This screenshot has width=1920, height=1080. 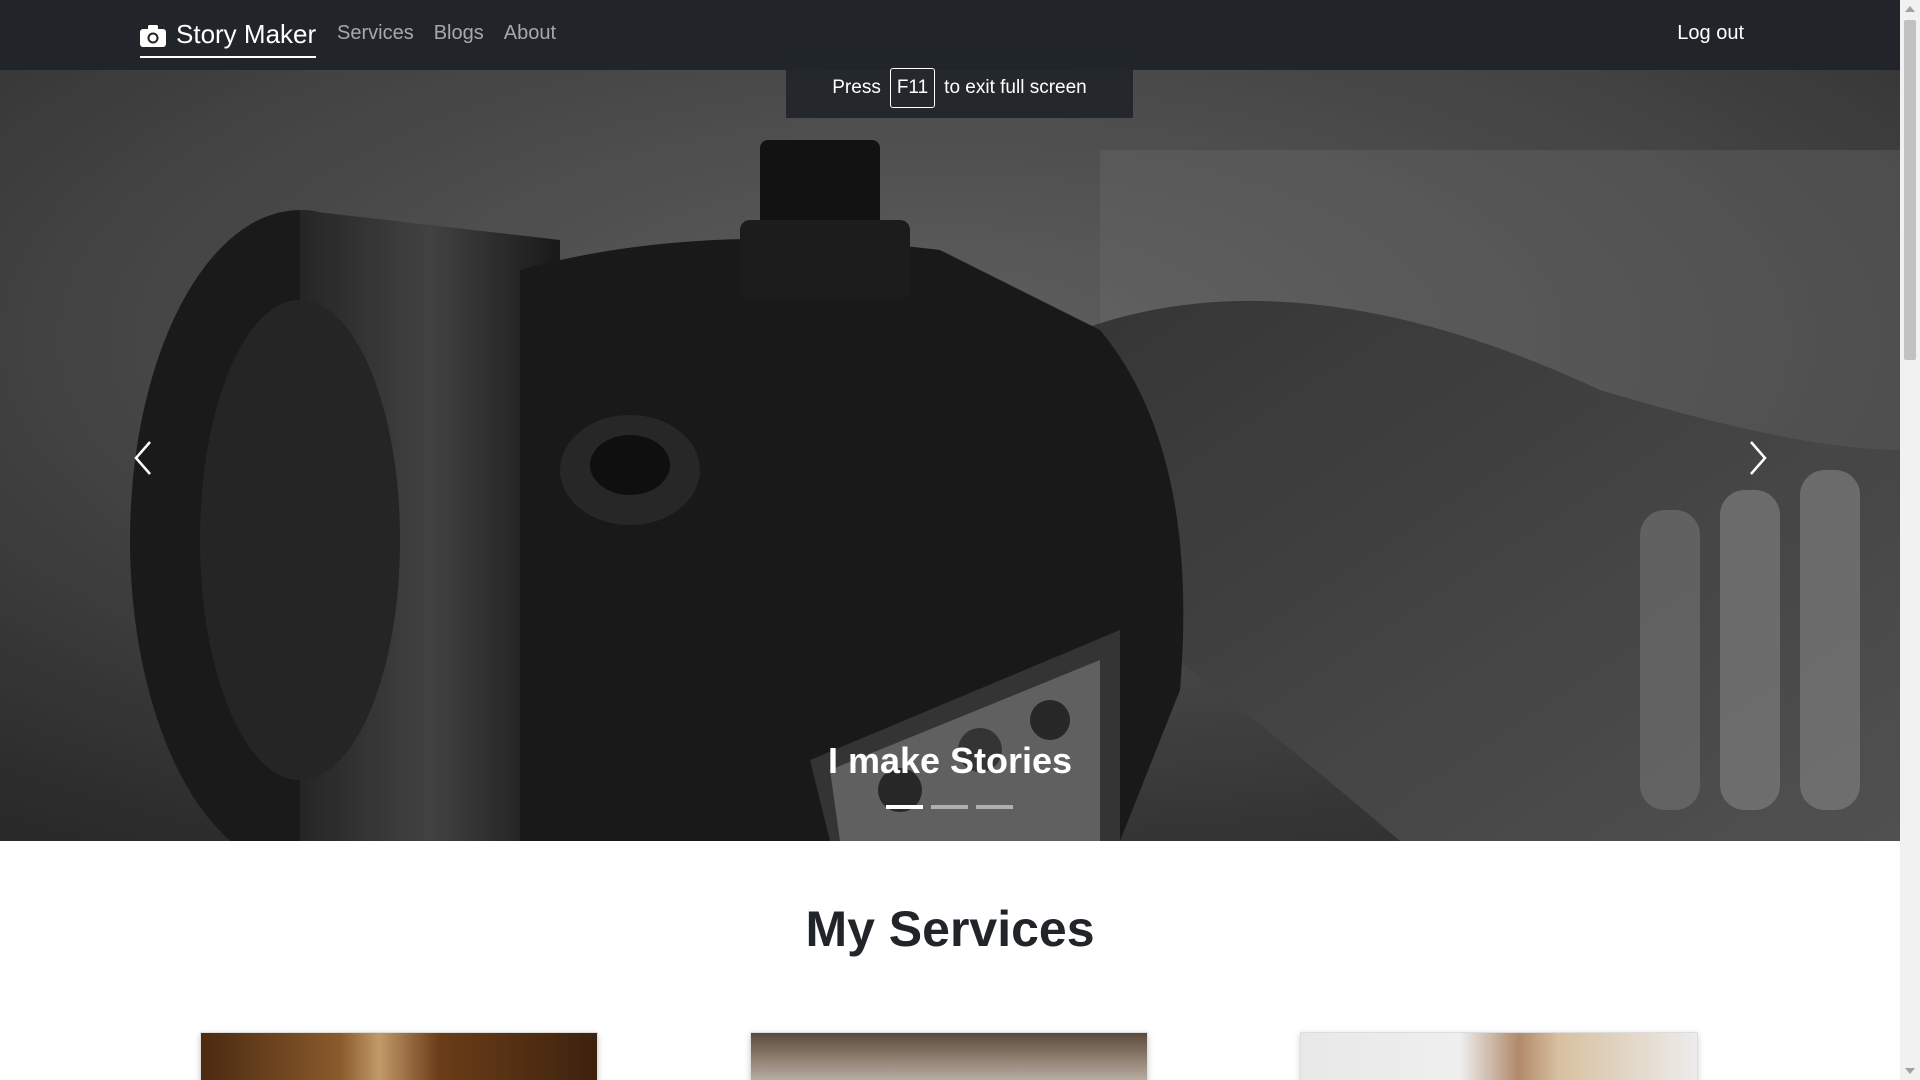 What do you see at coordinates (246, 33) in the screenshot?
I see `brand-name: Story Maker` at bounding box center [246, 33].